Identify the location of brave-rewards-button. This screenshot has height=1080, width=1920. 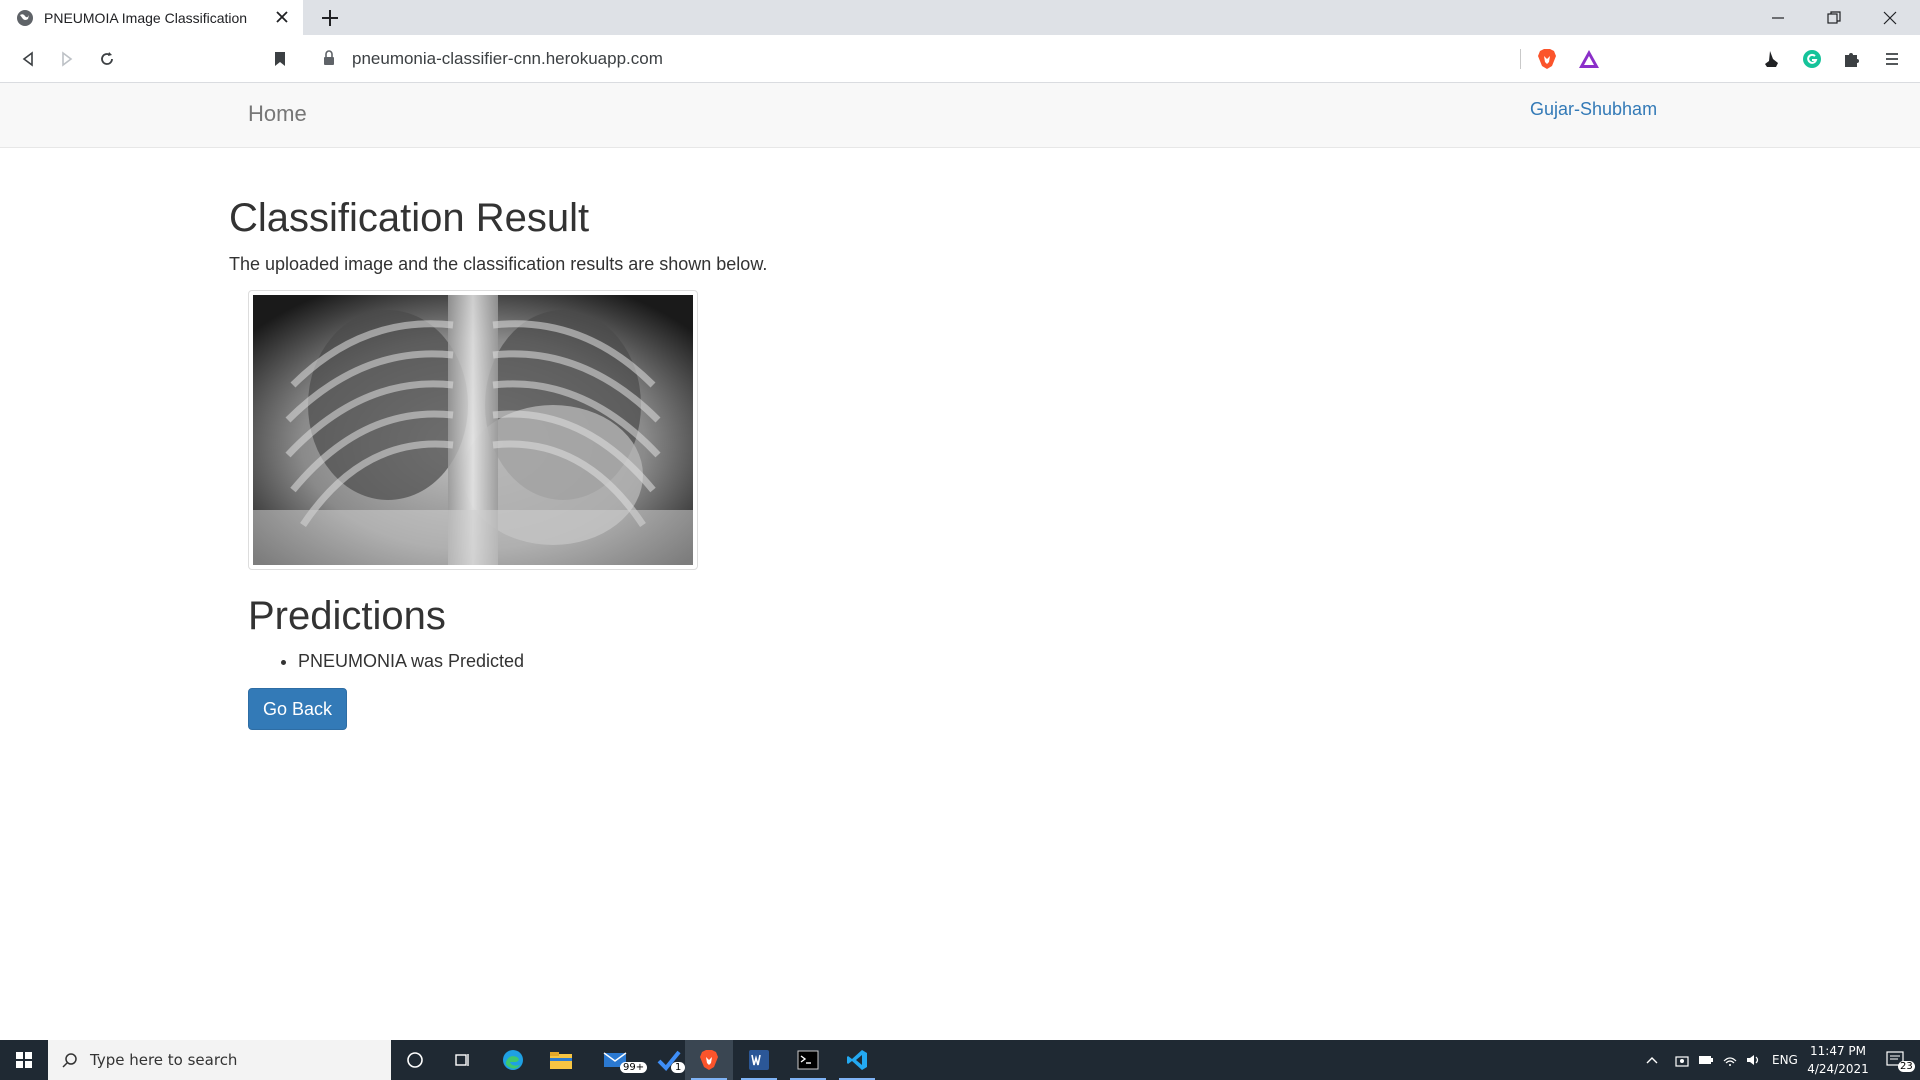
(1589, 59).